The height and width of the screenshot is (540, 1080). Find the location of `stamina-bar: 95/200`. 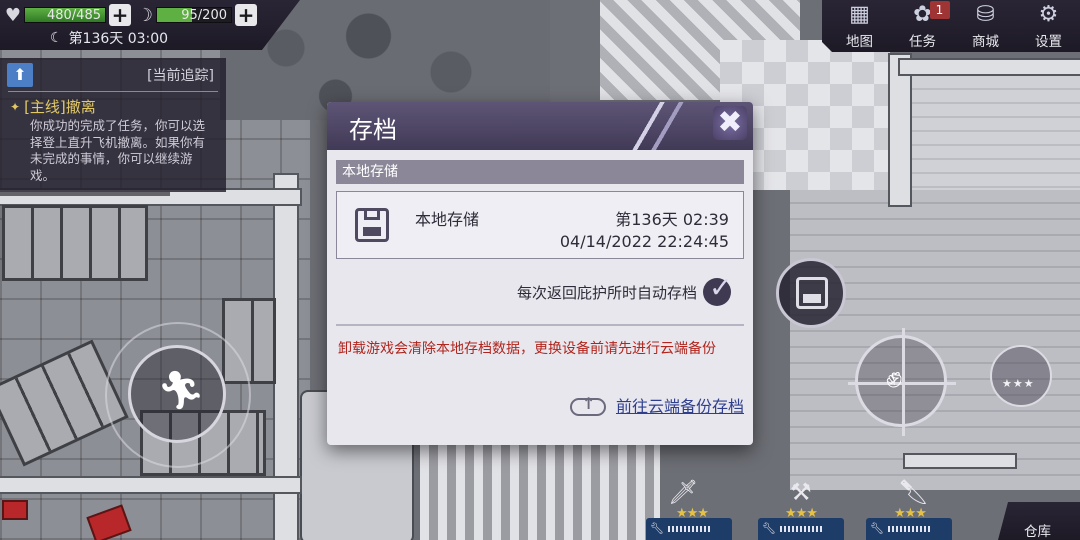

stamina-bar: 95/200 is located at coordinates (194, 15).